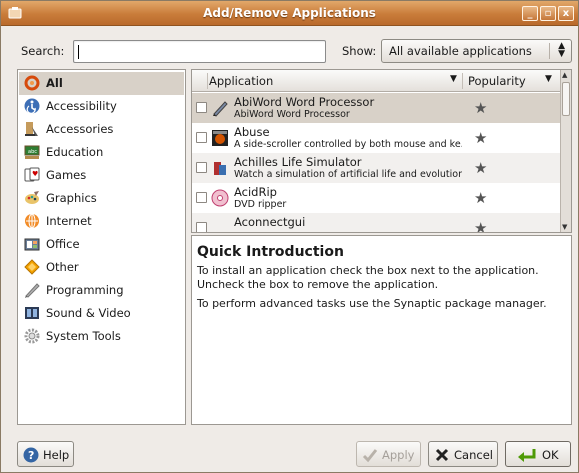 The width and height of the screenshot is (579, 473). What do you see at coordinates (359, 51) in the screenshot?
I see `show-label: Show:` at bounding box center [359, 51].